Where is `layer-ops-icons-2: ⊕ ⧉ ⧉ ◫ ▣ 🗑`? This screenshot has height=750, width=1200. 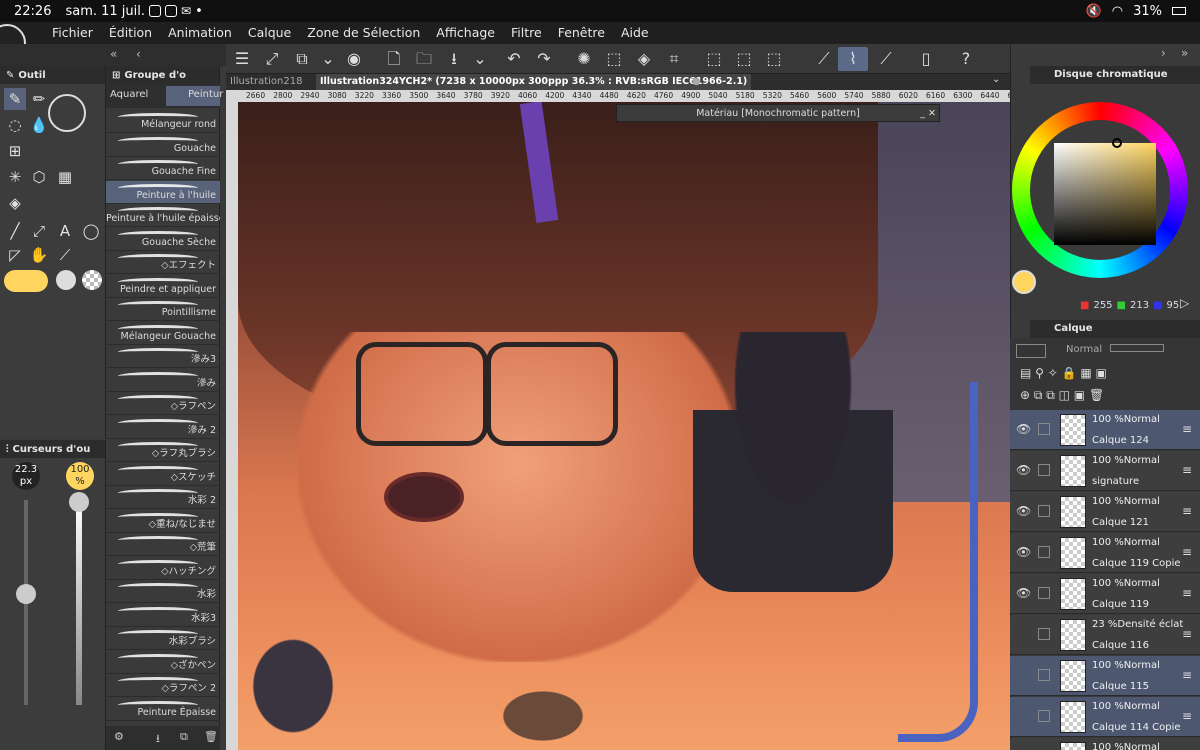 layer-ops-icons-2: ⊕ ⧉ ⧉ ◫ ▣ 🗑 is located at coordinates (1062, 395).